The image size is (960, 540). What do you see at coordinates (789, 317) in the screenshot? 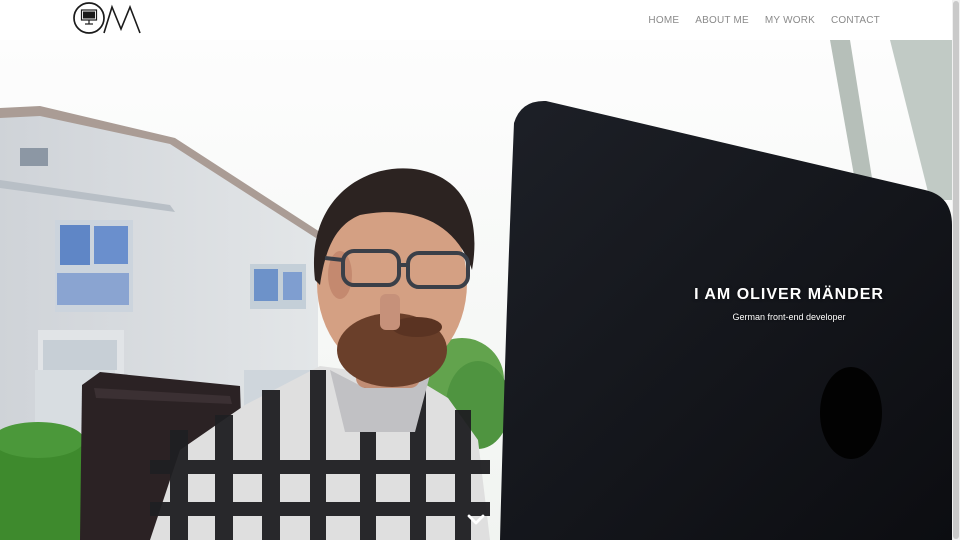
I see `hero-subtitle: German front-end developer` at bounding box center [789, 317].